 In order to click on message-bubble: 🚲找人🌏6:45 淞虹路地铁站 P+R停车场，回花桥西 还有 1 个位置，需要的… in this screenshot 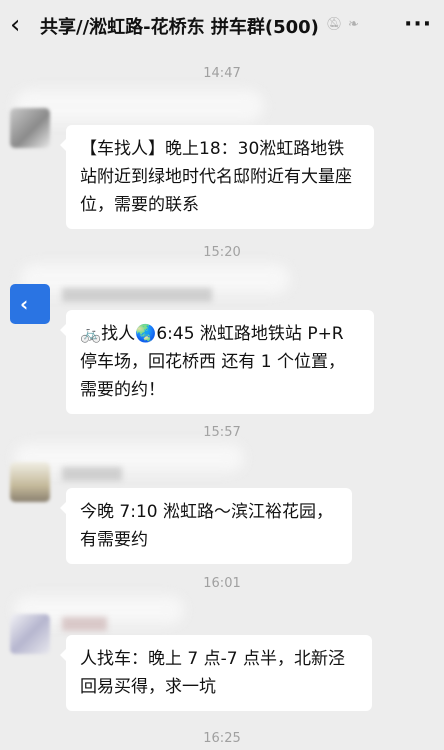, I will do `click(217, 362)`.